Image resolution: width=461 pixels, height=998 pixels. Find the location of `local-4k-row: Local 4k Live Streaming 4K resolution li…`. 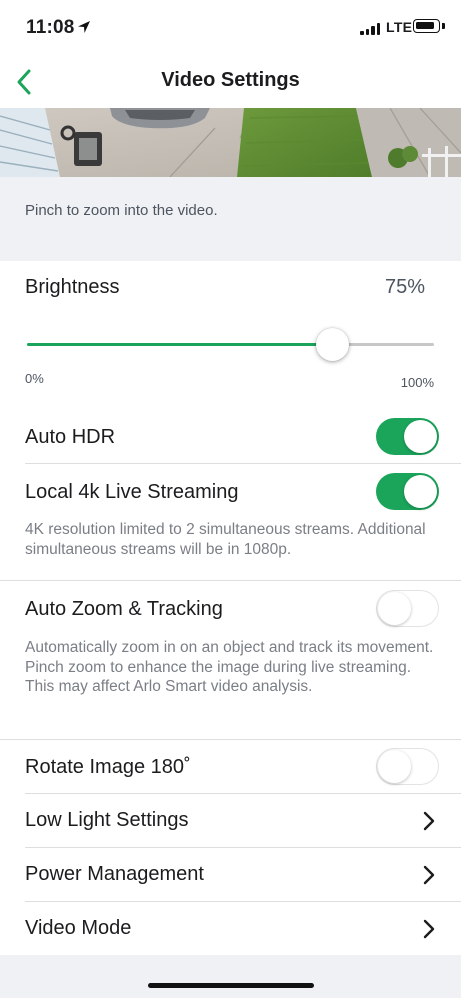

local-4k-row: Local 4k Live Streaming 4K resolution li… is located at coordinates (230, 522).